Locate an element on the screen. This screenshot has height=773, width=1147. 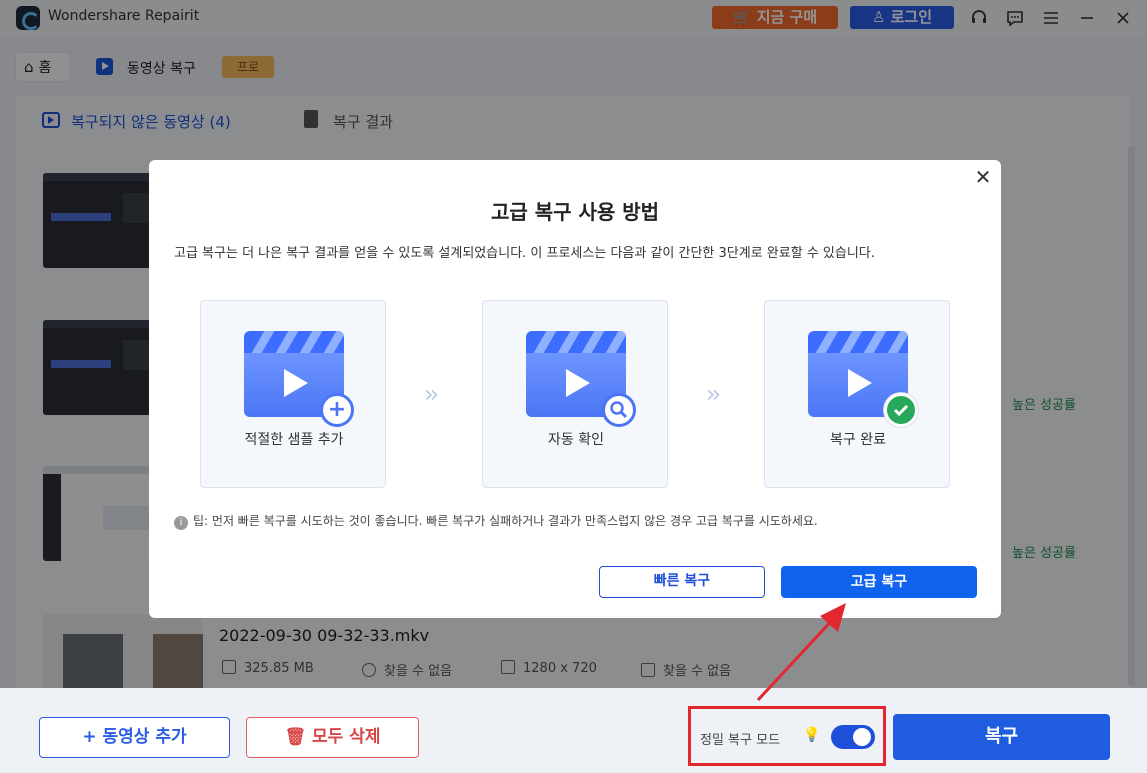
delete-all-button: 🗑 모두 삭제 is located at coordinates (332, 737).